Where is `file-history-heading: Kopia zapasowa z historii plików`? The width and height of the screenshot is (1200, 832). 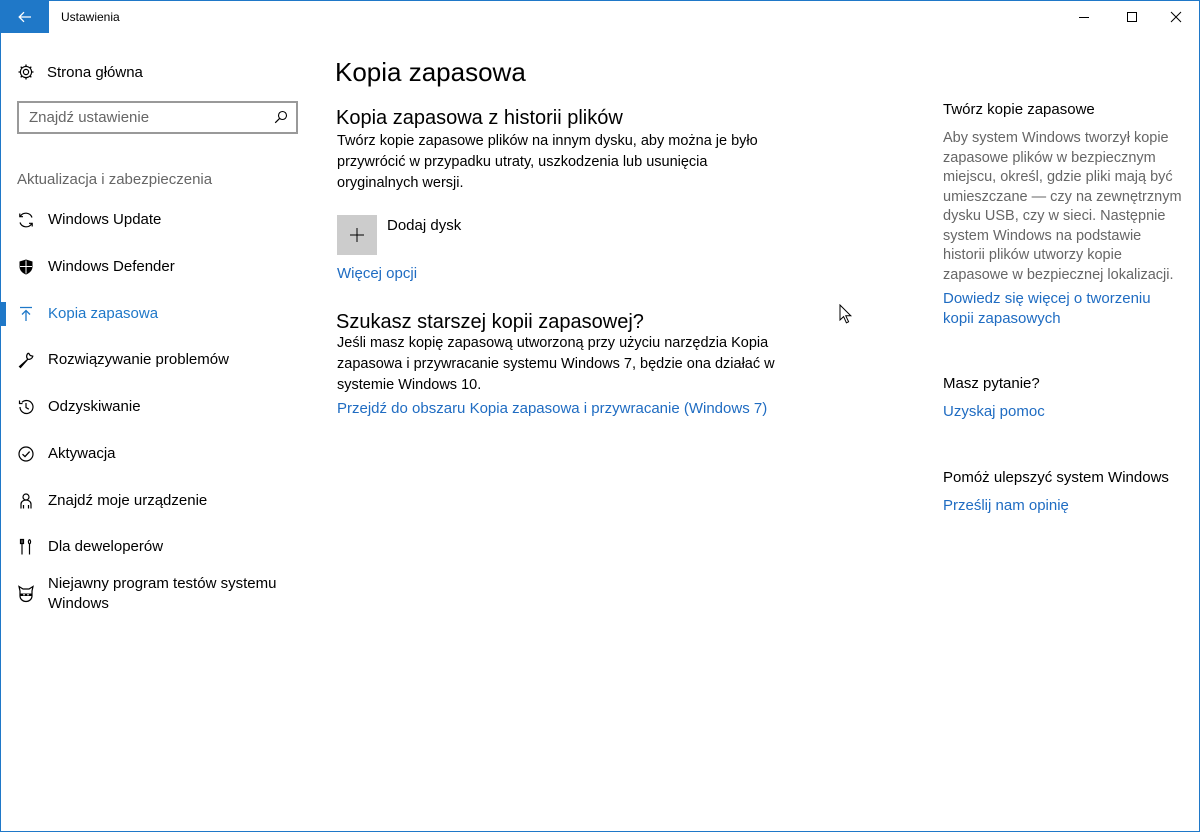
file-history-heading: Kopia zapasowa z historii plików is located at coordinates (479, 118).